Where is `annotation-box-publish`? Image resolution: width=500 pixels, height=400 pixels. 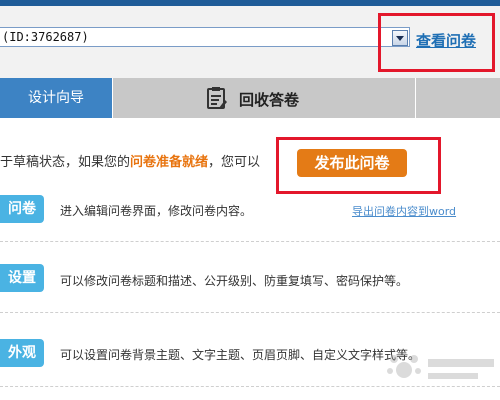
annotation-box-publish is located at coordinates (358, 165).